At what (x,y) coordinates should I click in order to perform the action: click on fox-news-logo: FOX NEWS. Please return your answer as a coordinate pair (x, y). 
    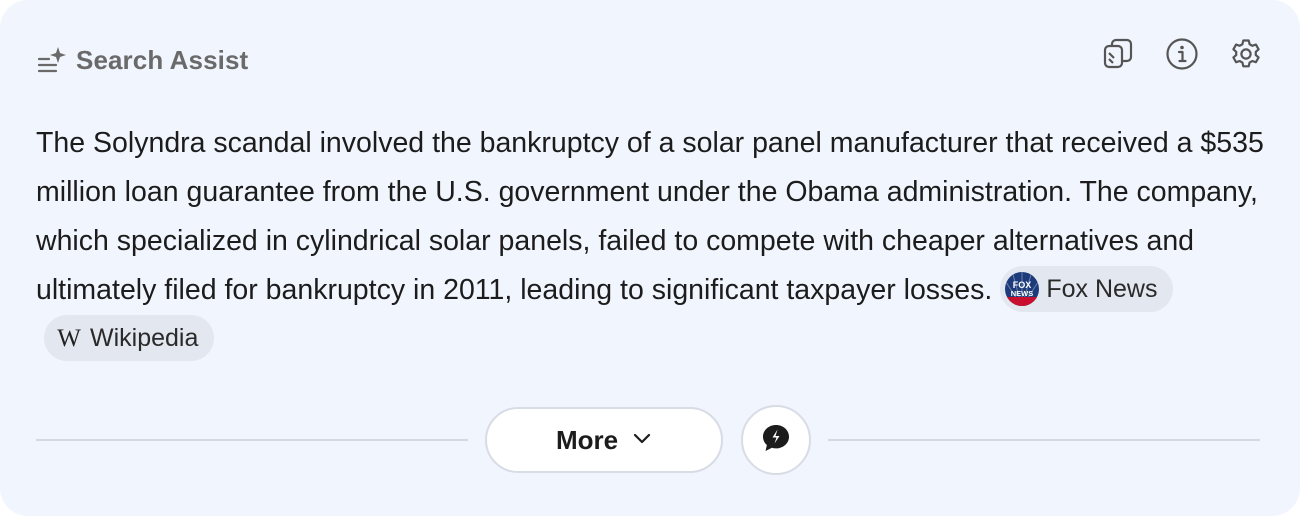
    Looking at the image, I should click on (1022, 289).